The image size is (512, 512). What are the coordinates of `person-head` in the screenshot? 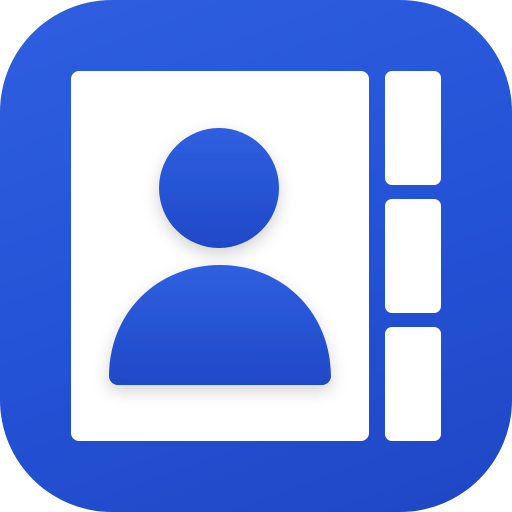 It's located at (219, 188).